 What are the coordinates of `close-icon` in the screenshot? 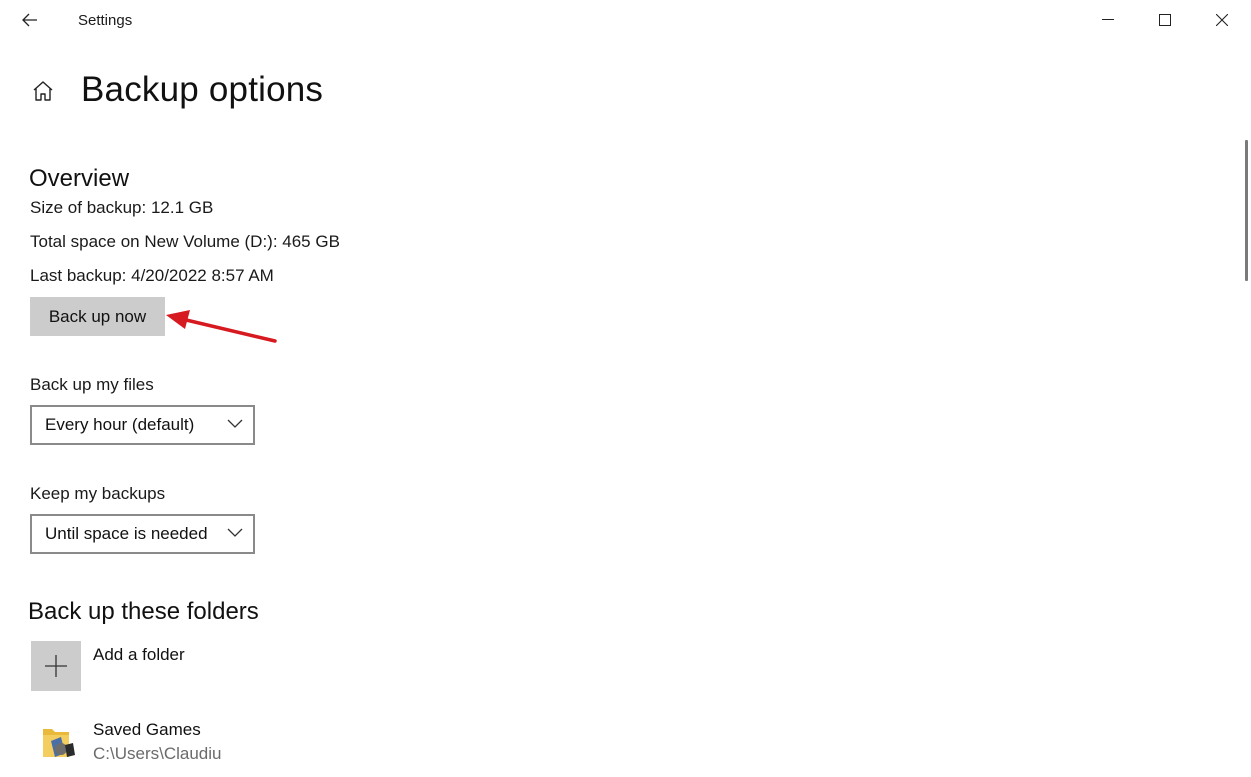 It's located at (1222, 20).